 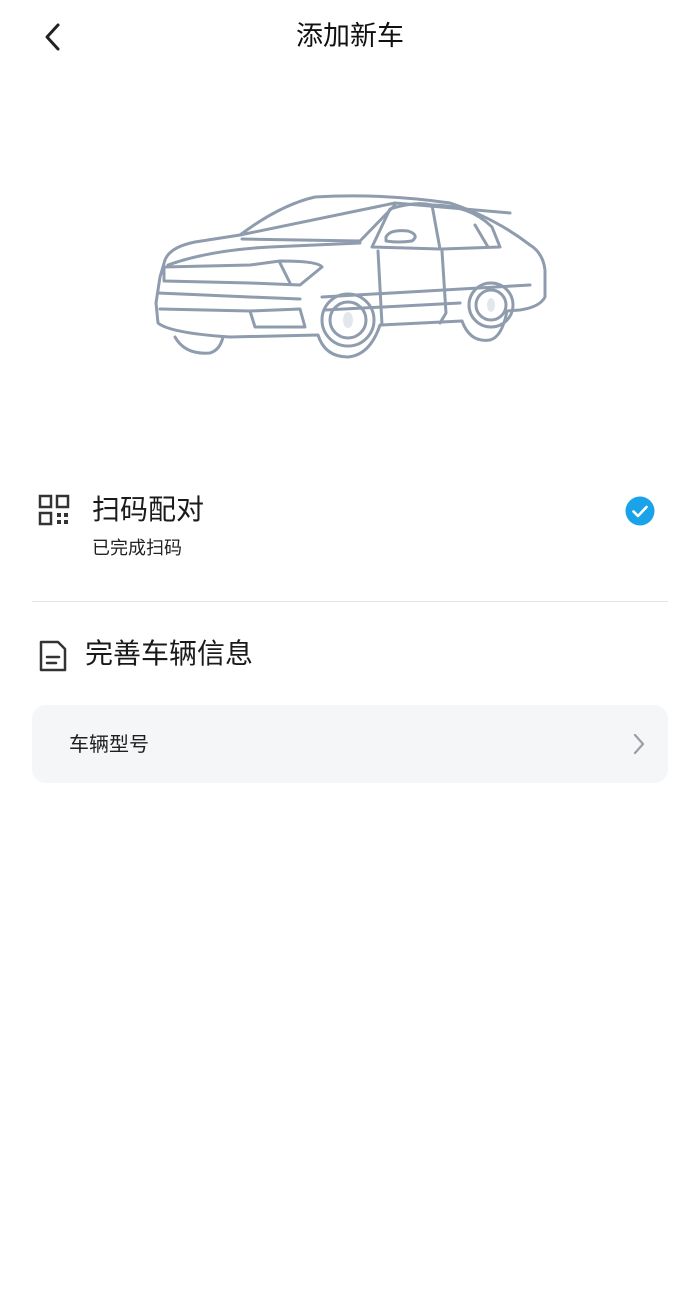 I want to click on document-icon, so click(x=53, y=656).